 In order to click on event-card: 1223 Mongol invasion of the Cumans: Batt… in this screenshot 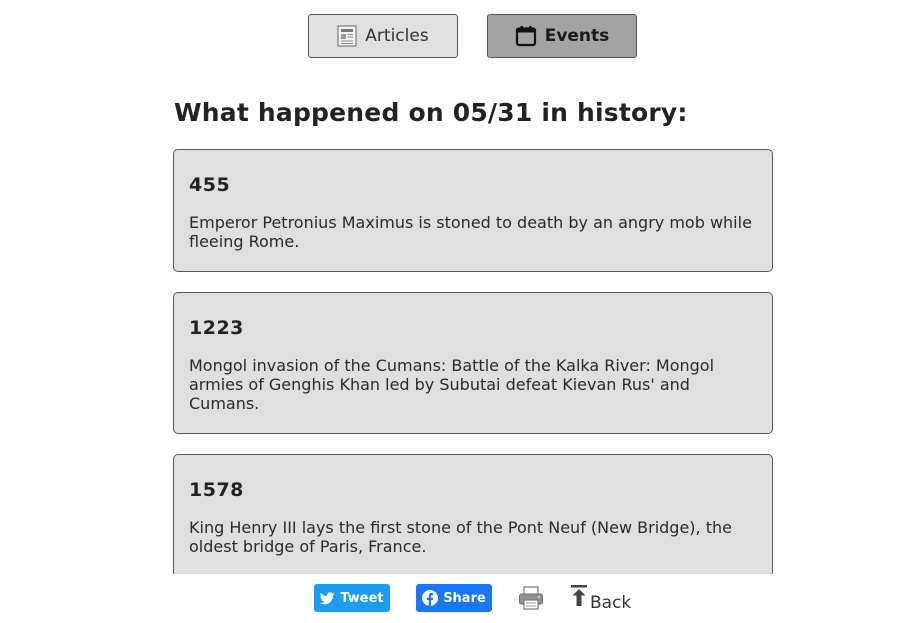, I will do `click(473, 363)`.